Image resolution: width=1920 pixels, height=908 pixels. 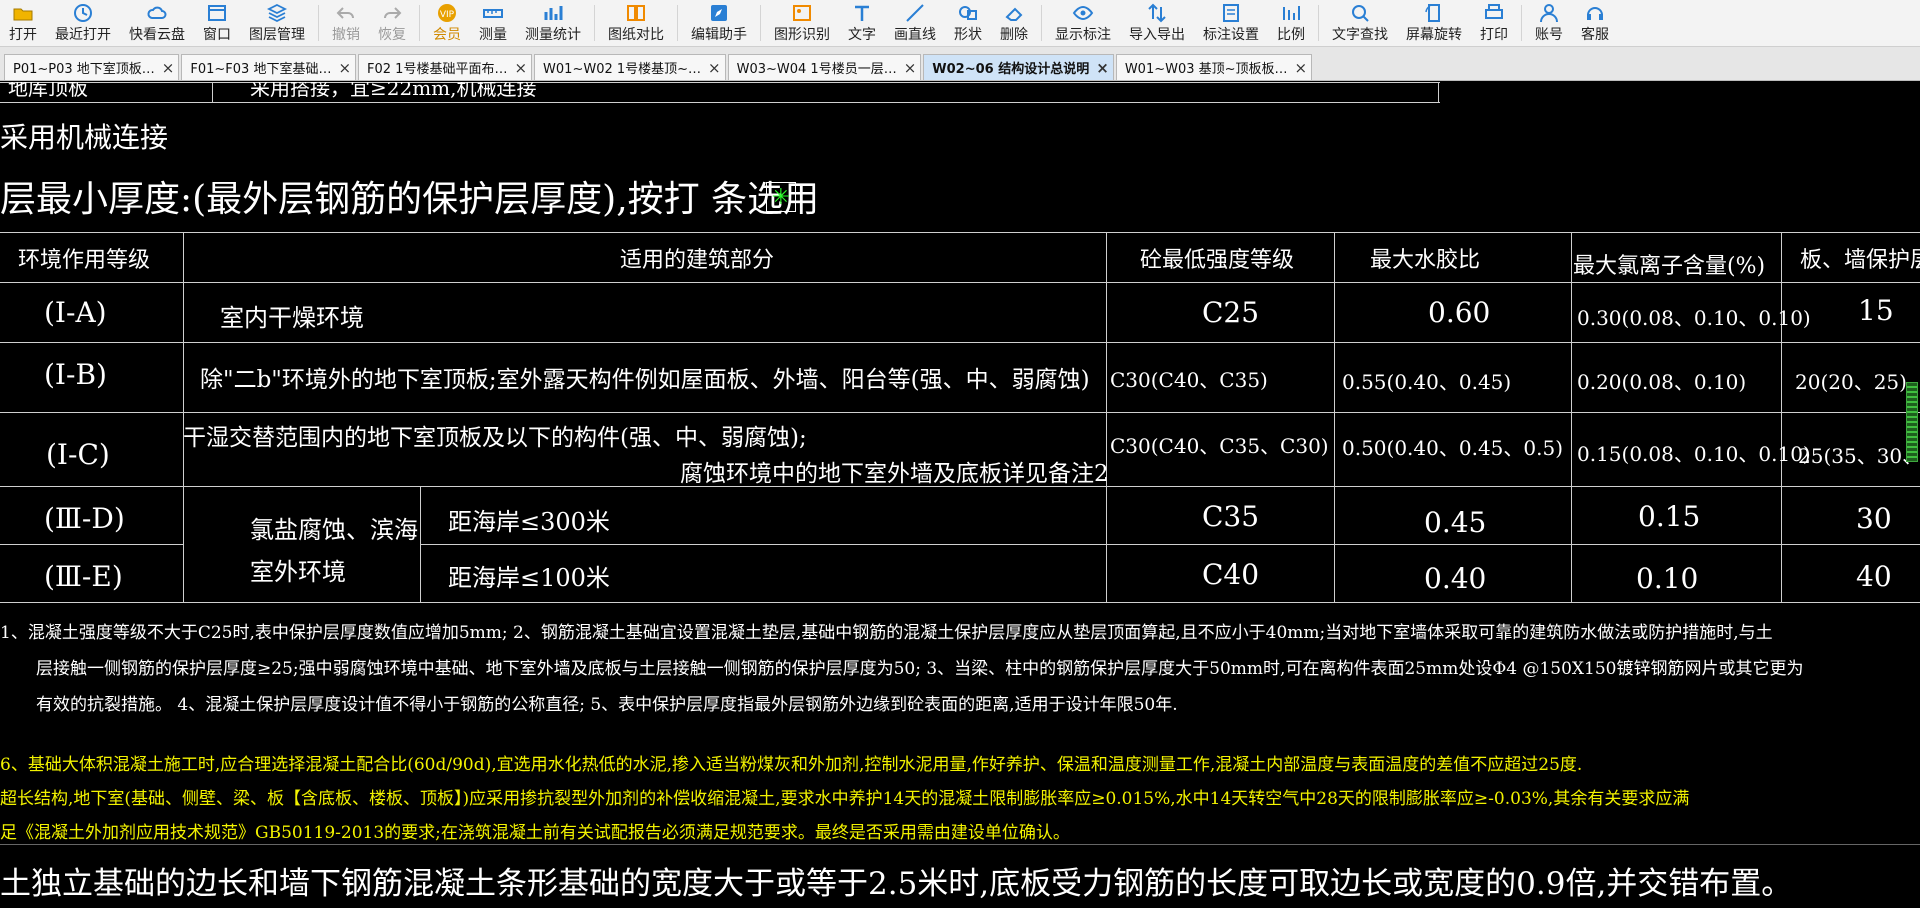 What do you see at coordinates (493, 23) in the screenshot?
I see `measure-button: 测量` at bounding box center [493, 23].